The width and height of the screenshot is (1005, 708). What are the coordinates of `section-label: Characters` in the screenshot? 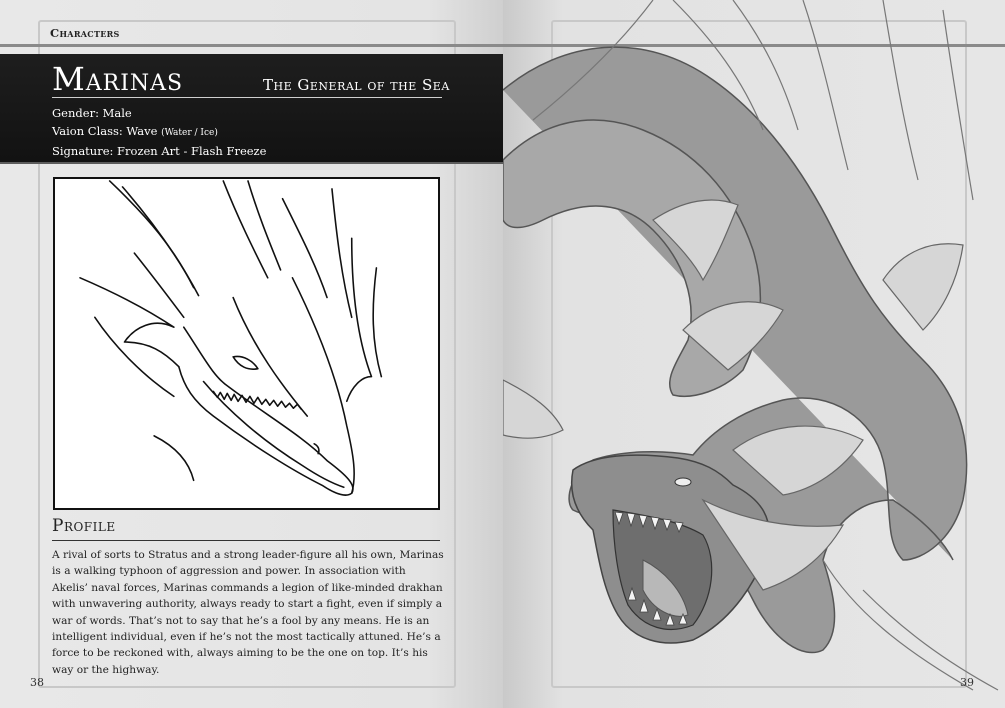 It's located at (85, 33).